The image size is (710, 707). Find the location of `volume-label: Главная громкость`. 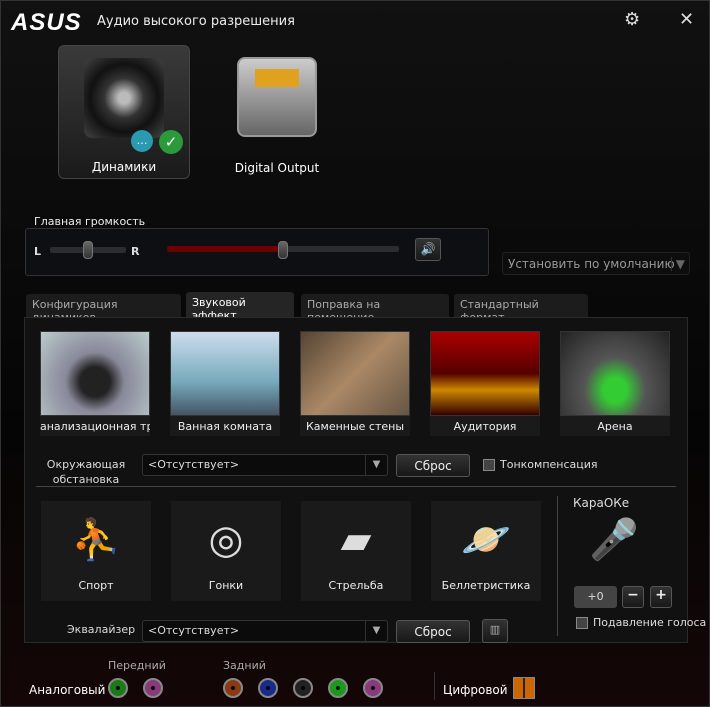

volume-label: Главная громкость is located at coordinates (90, 221).